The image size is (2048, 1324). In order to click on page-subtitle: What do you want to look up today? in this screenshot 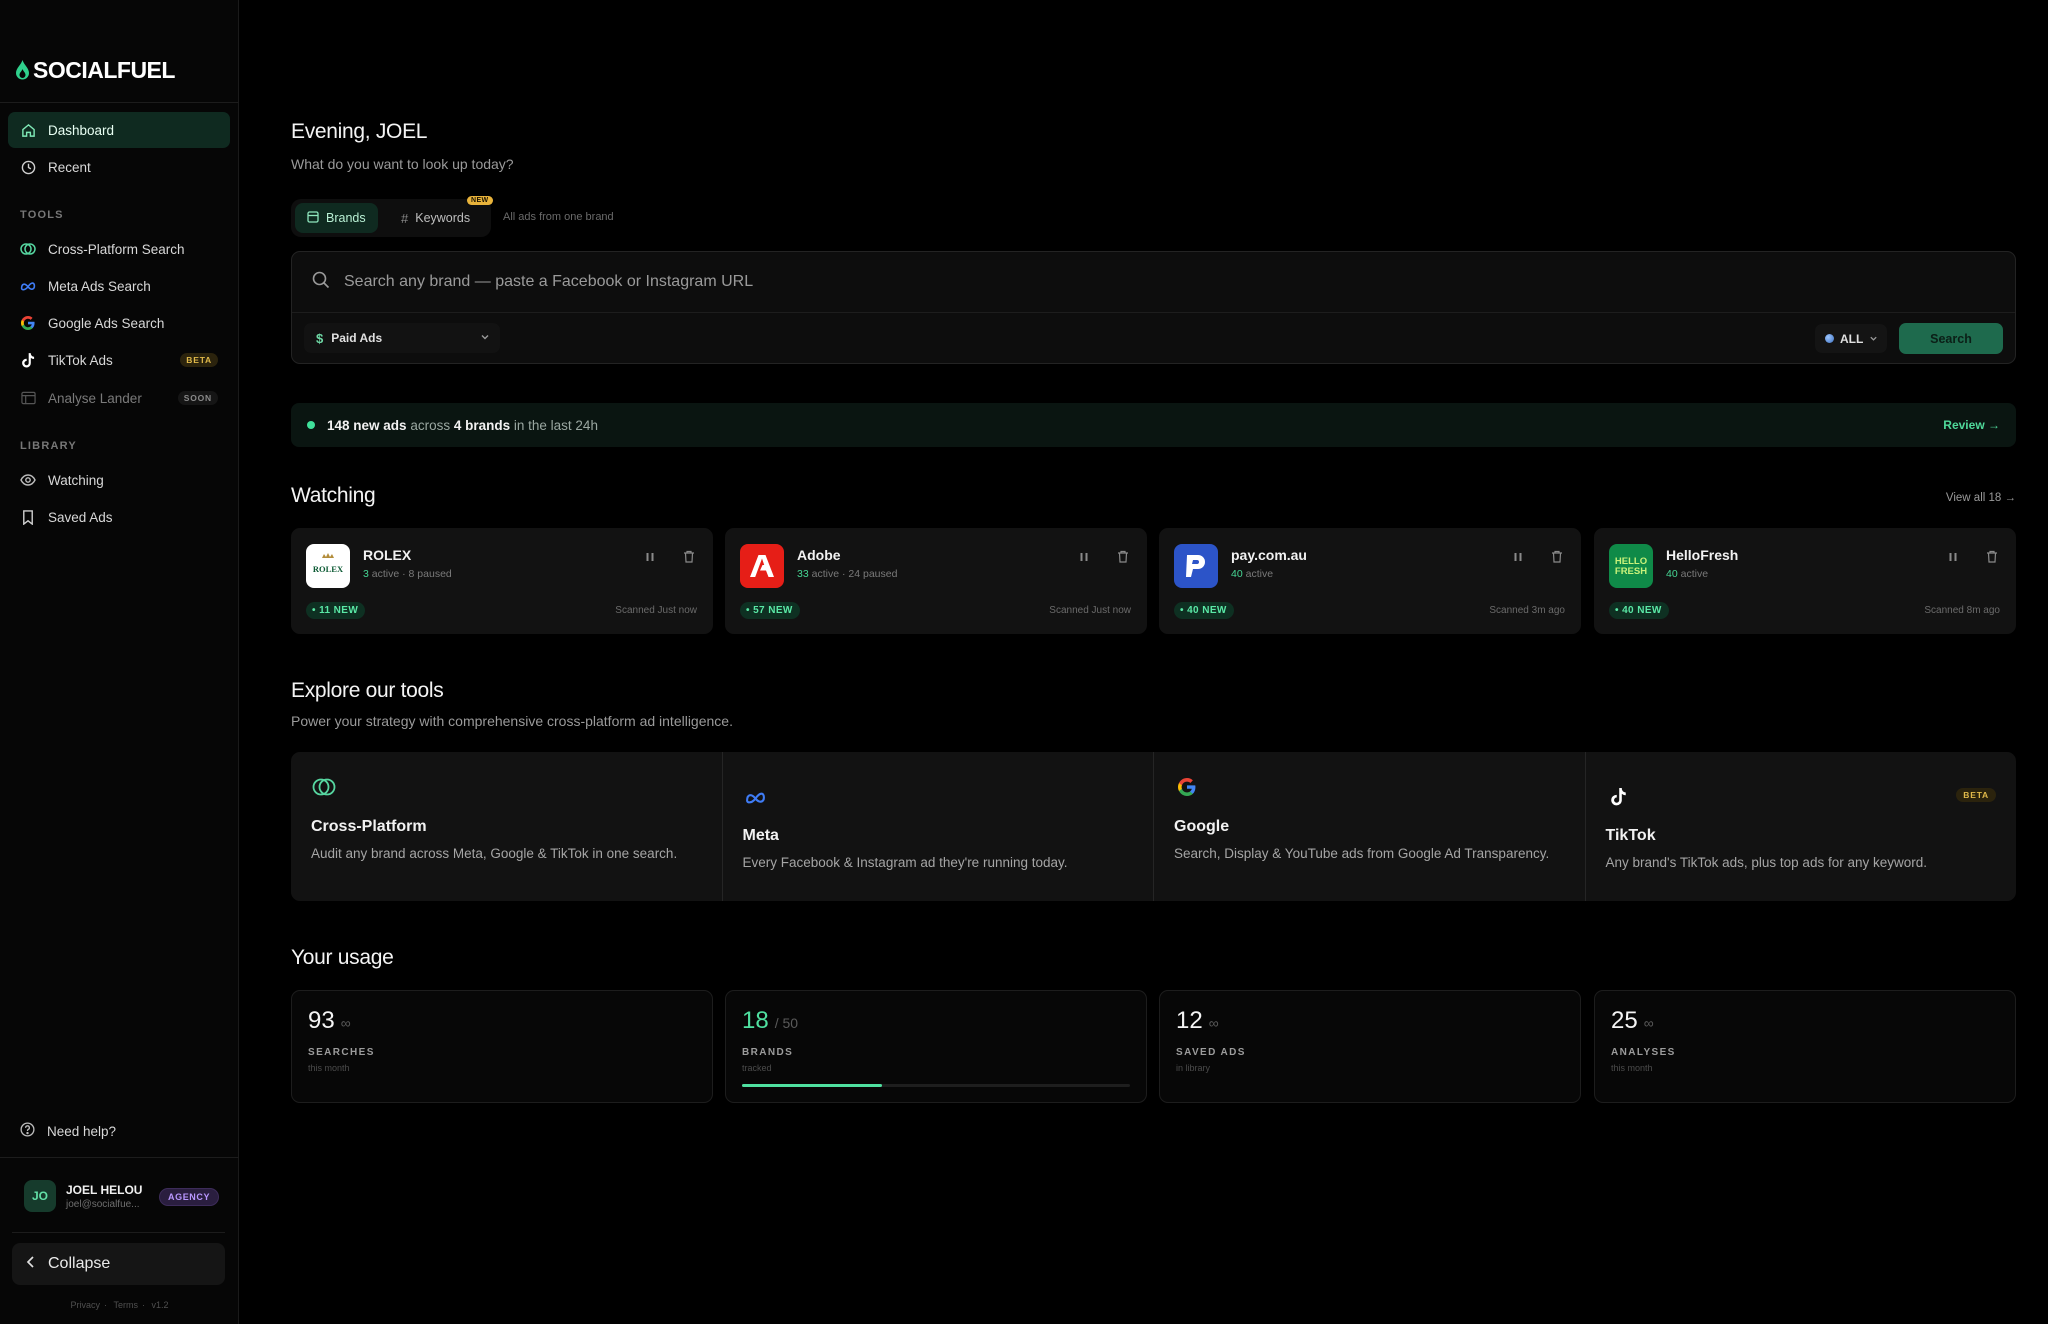, I will do `click(402, 164)`.